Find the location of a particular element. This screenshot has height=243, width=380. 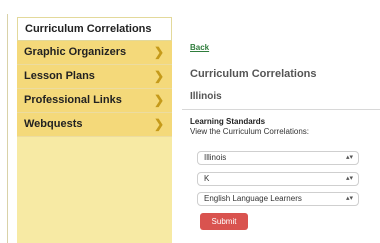

page-title: Curriculum Correlations is located at coordinates (253, 74).